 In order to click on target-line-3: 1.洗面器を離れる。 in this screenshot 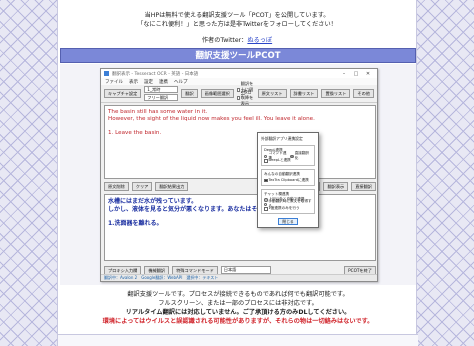, I will do `click(135, 223)`.